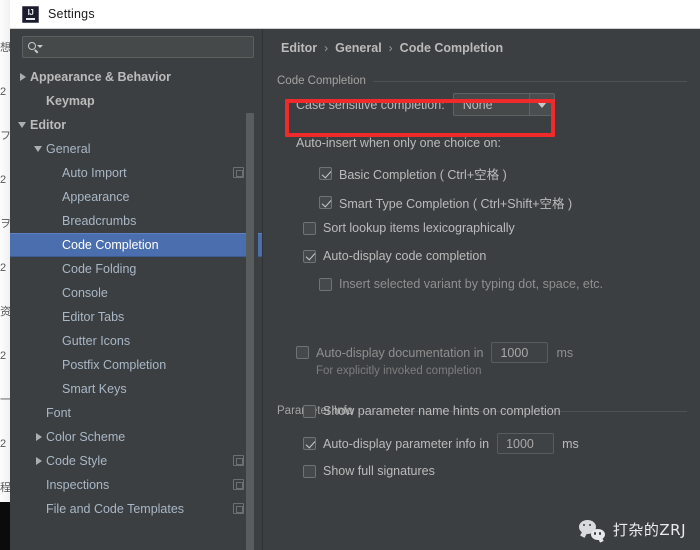 The image size is (700, 550). Describe the element at coordinates (136, 125) in the screenshot. I see `sidebar-item-editor: Editor` at that location.